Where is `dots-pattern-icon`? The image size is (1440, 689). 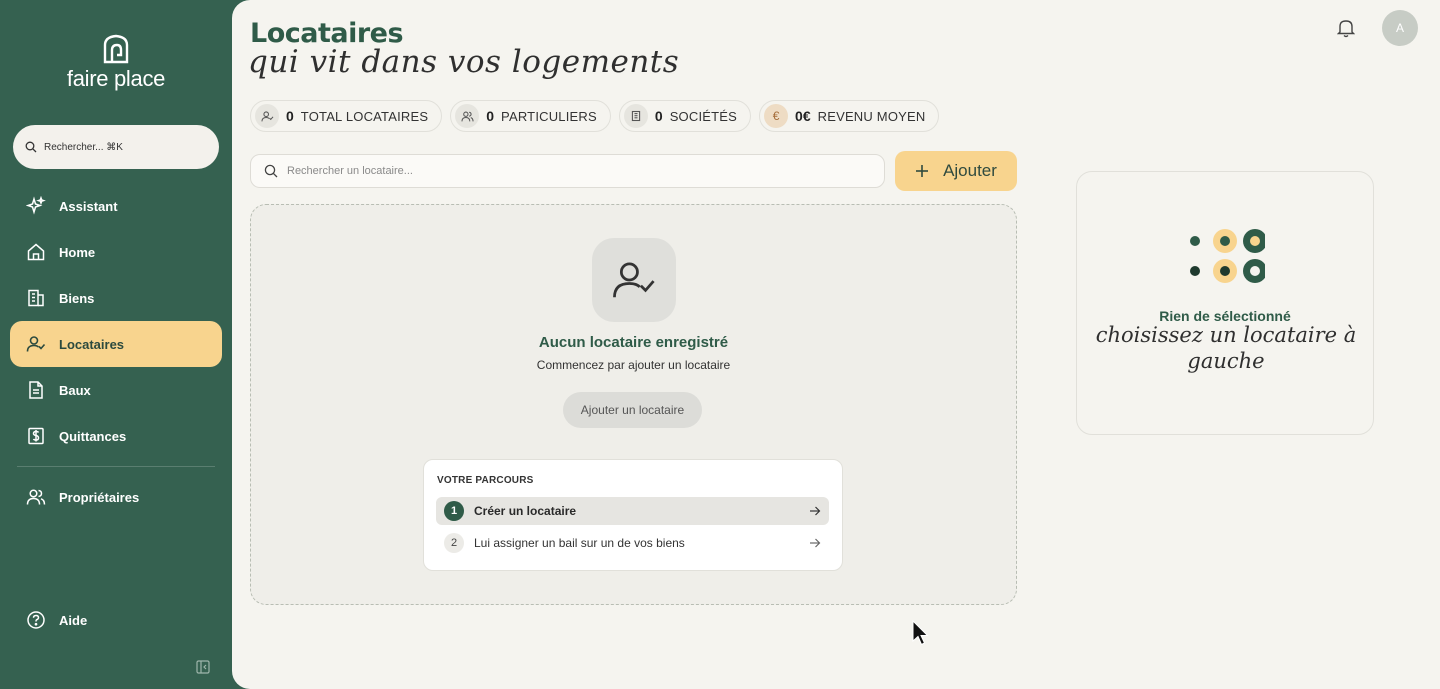
dots-pattern-icon is located at coordinates (1227, 256).